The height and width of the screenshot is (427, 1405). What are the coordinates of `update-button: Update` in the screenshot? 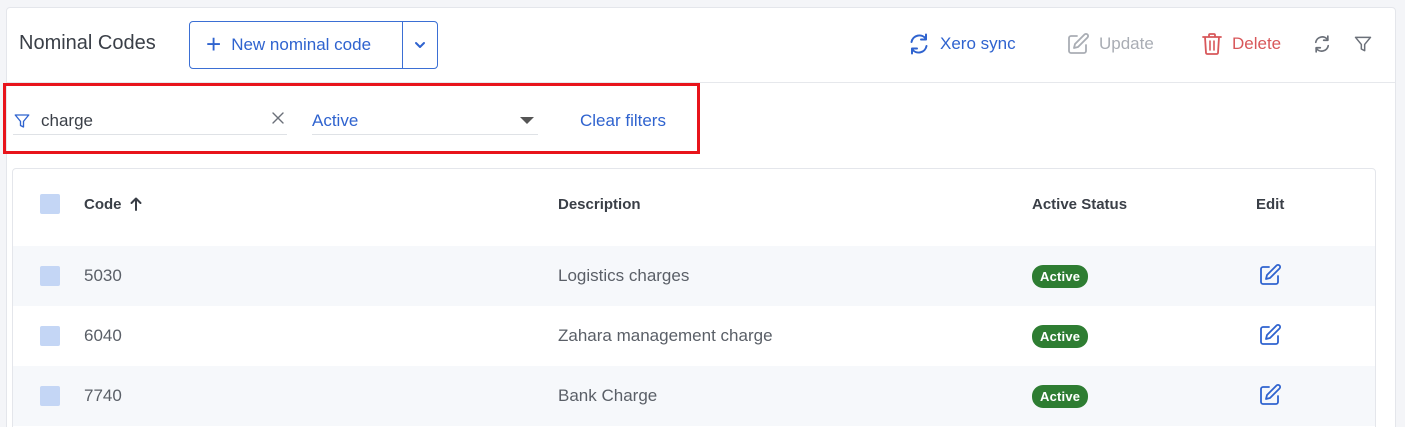 It's located at (1110, 44).